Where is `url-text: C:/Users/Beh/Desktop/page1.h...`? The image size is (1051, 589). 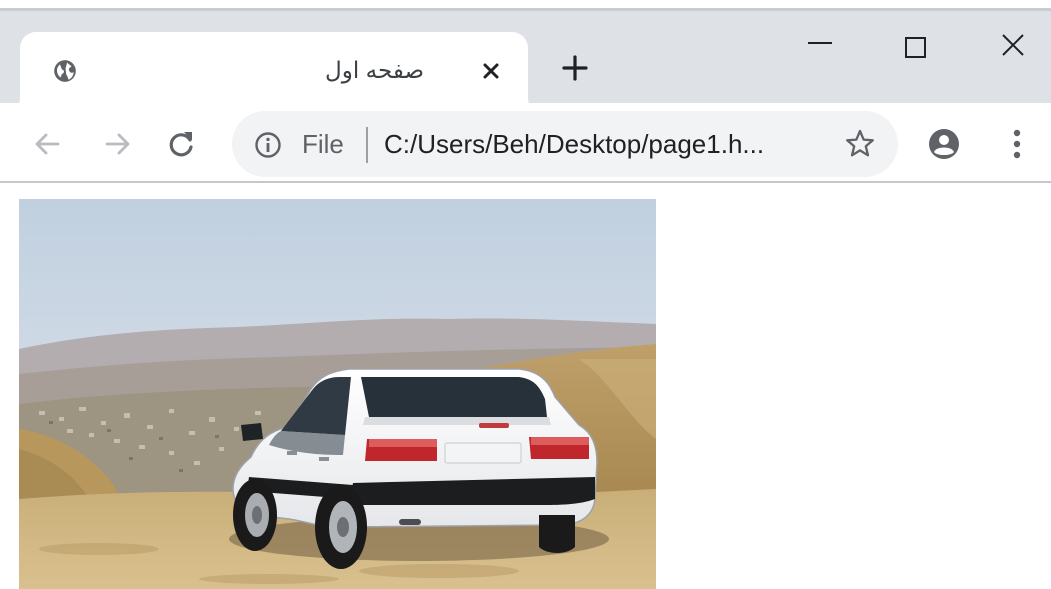 url-text: C:/Users/Beh/Desktop/page1.h... is located at coordinates (600, 144).